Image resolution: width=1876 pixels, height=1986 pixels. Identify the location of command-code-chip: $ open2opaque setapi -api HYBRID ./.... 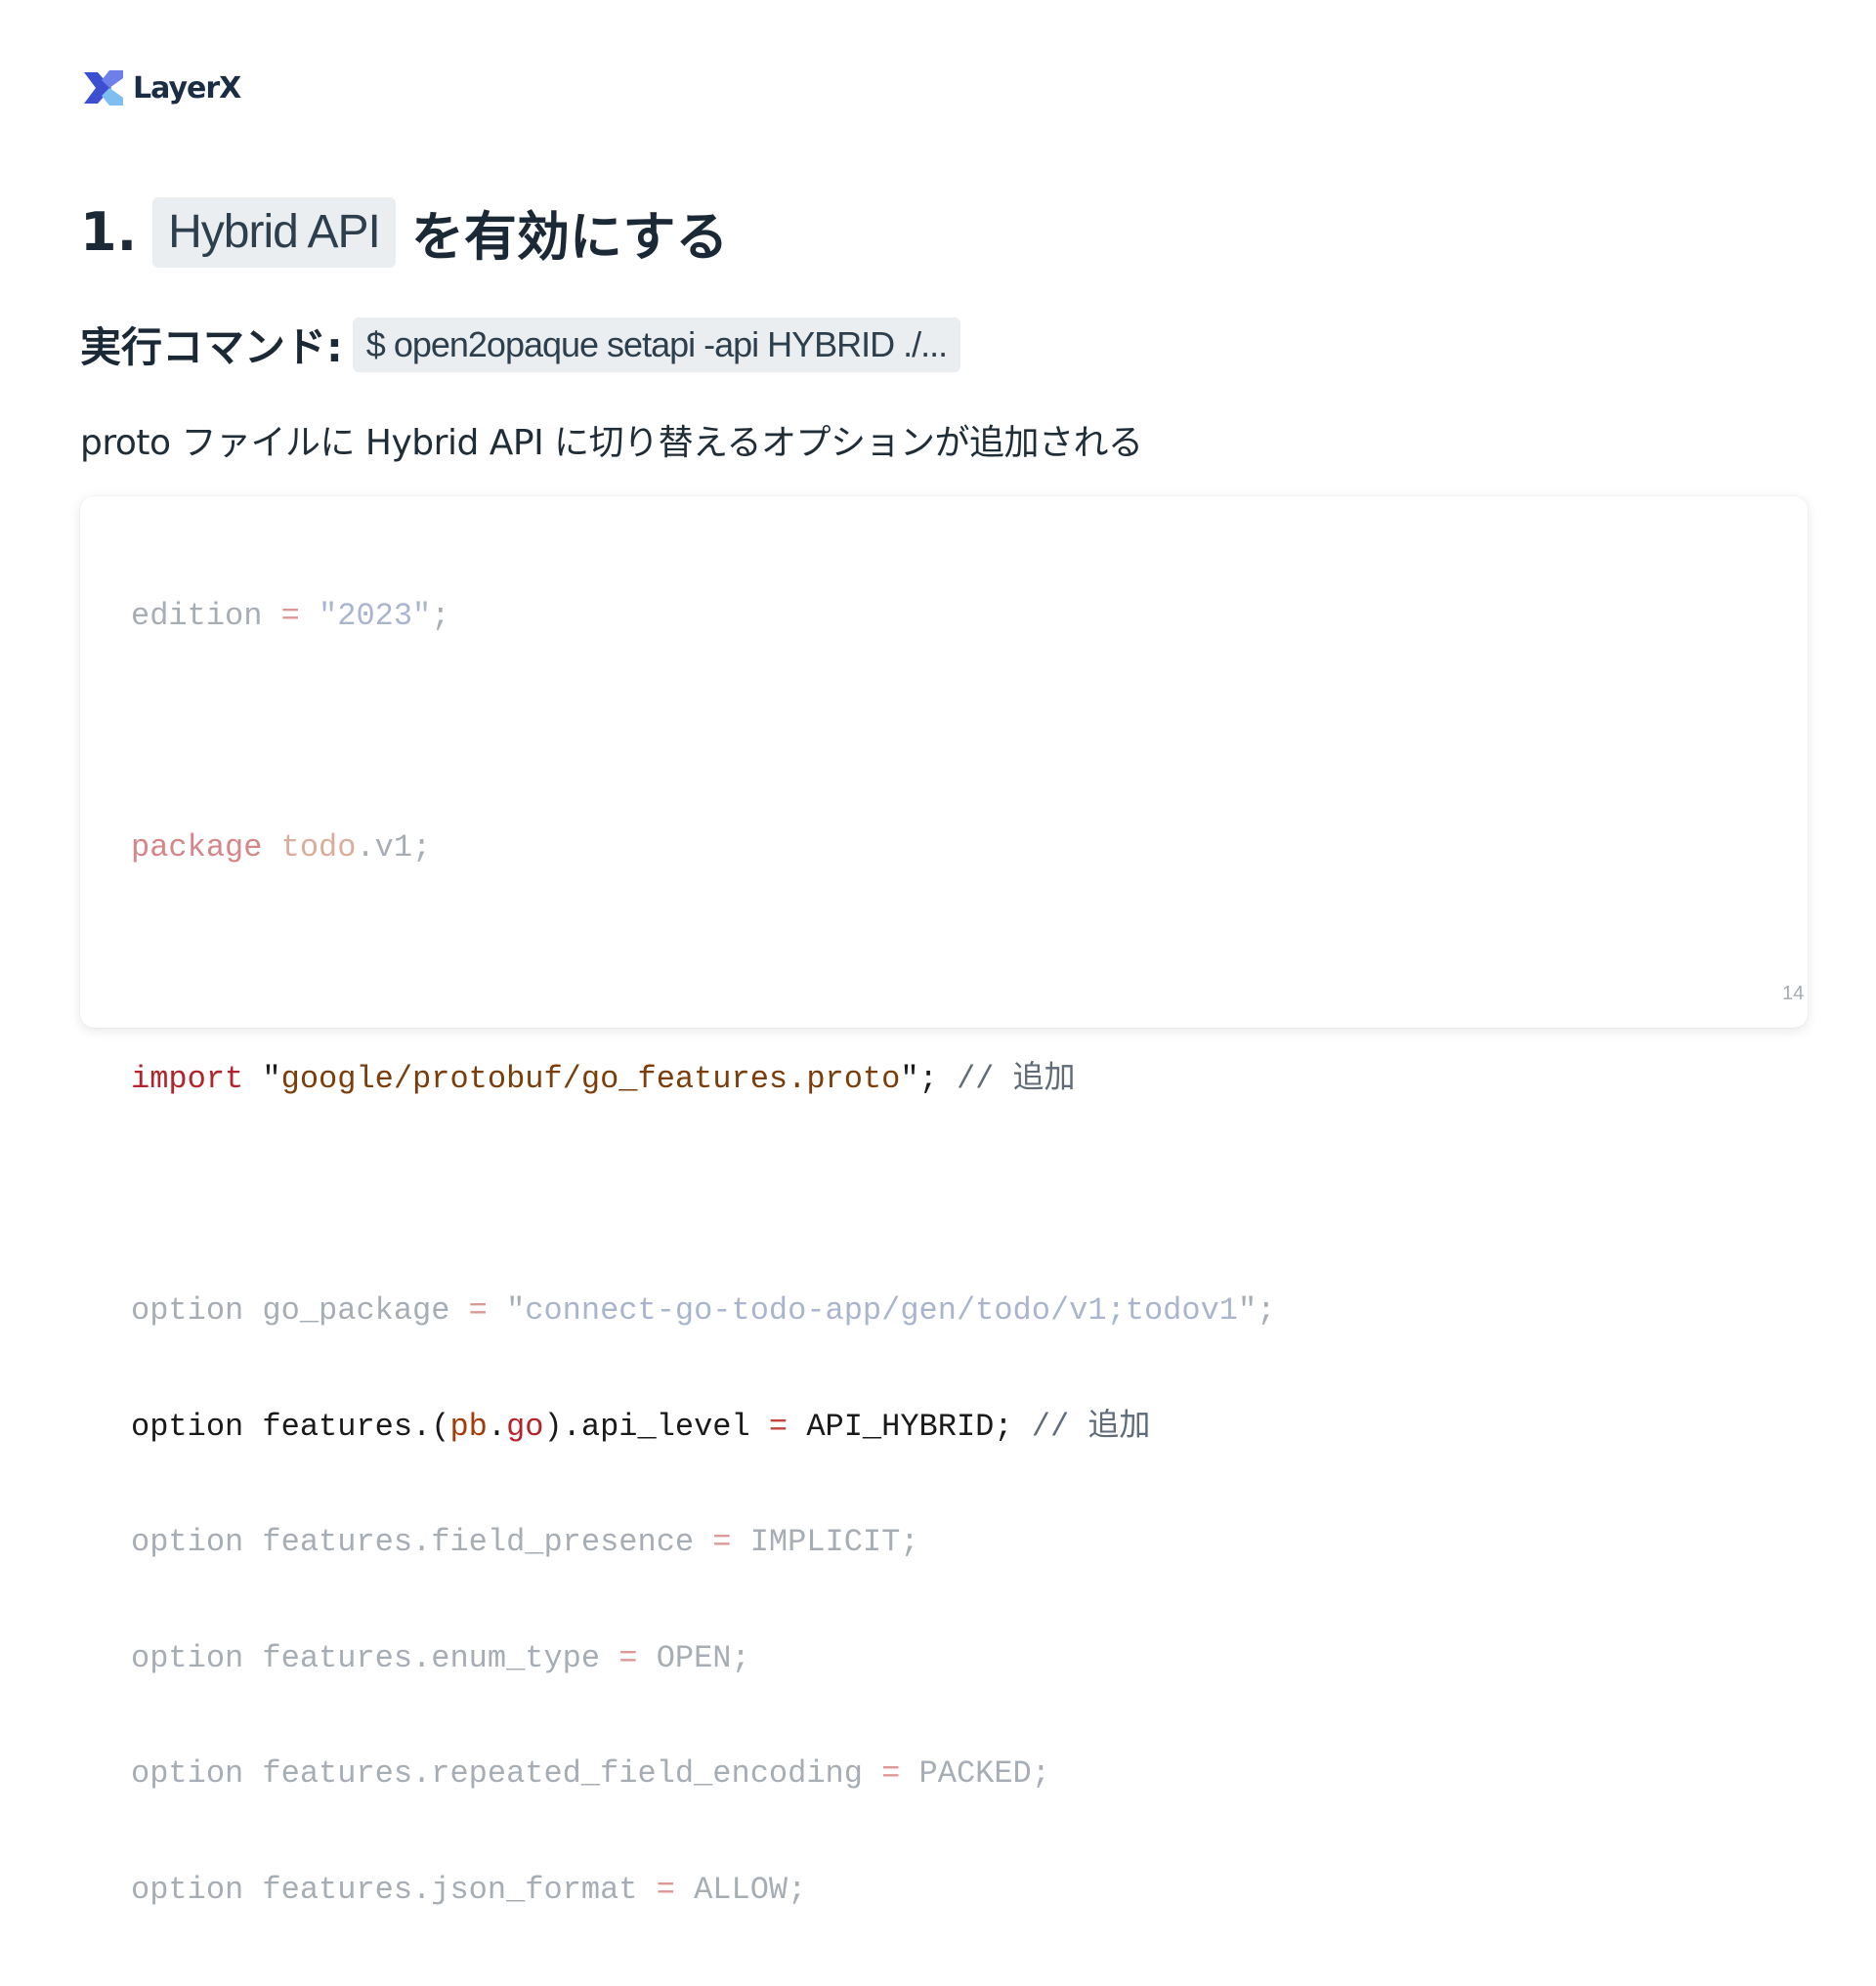
(656, 344).